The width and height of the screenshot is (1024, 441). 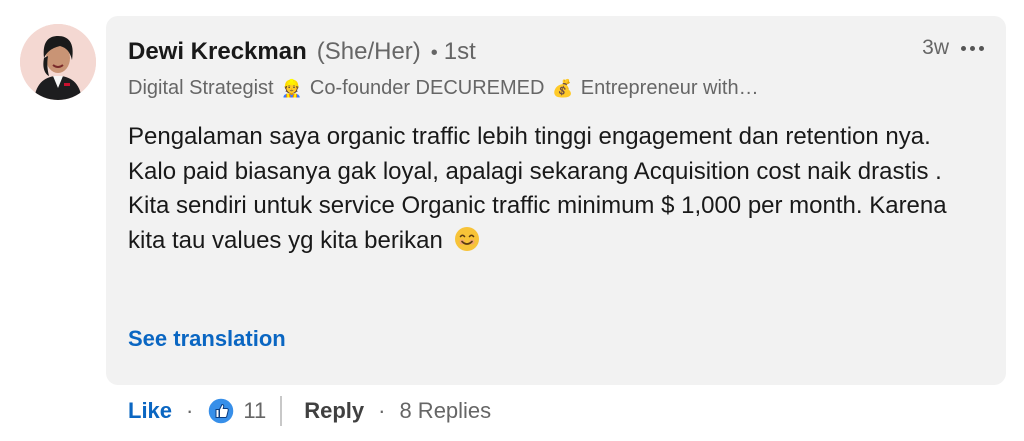 What do you see at coordinates (954, 48) in the screenshot?
I see `comment-meta: 3w` at bounding box center [954, 48].